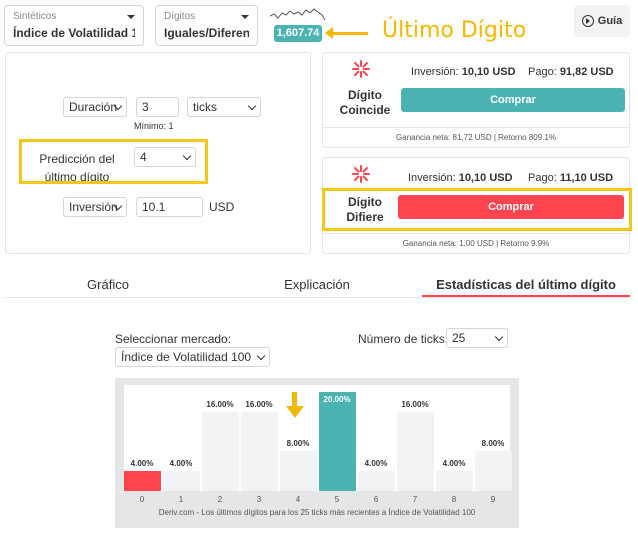 The image size is (638, 534). What do you see at coordinates (222, 207) in the screenshot?
I see `stake-currency: USD` at bounding box center [222, 207].